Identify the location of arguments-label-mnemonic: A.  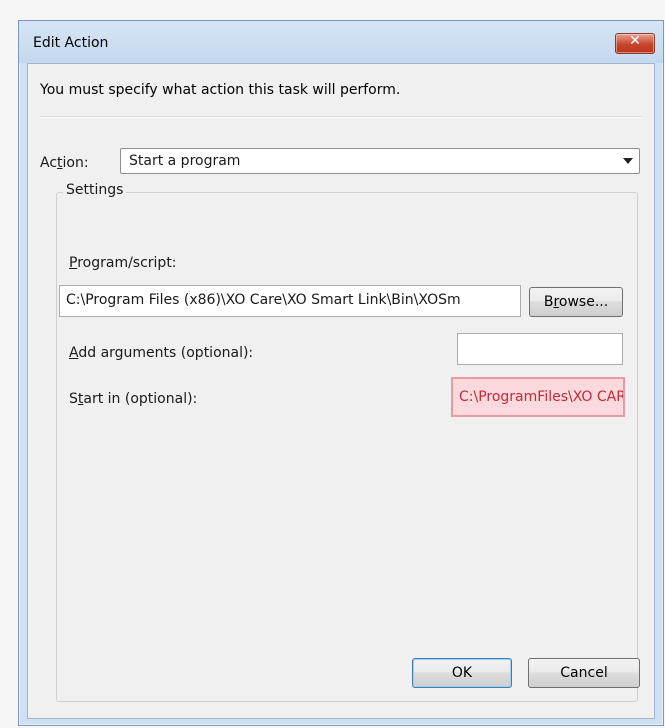
(74, 353).